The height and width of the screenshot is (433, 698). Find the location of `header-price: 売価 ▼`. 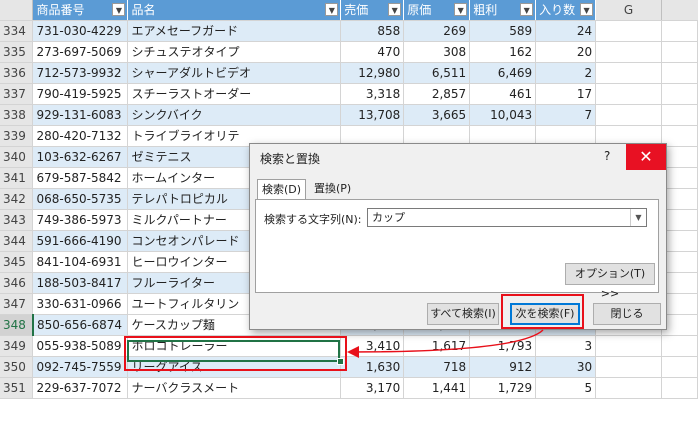

header-price: 売価 ▼ is located at coordinates (372, 10).